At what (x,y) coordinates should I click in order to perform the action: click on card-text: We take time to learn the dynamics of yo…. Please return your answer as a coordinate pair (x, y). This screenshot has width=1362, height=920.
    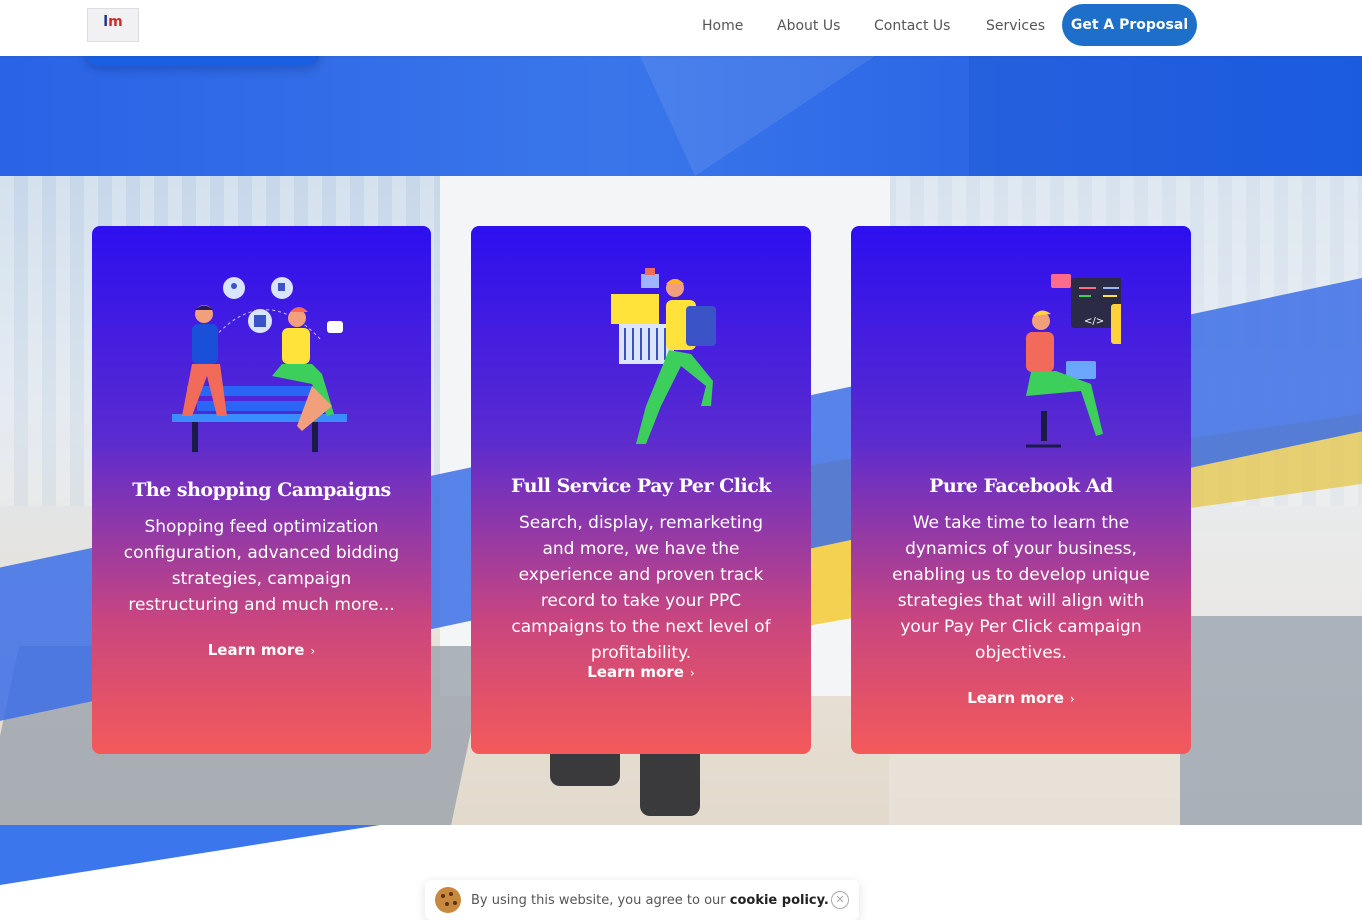
    Looking at the image, I should click on (1021, 588).